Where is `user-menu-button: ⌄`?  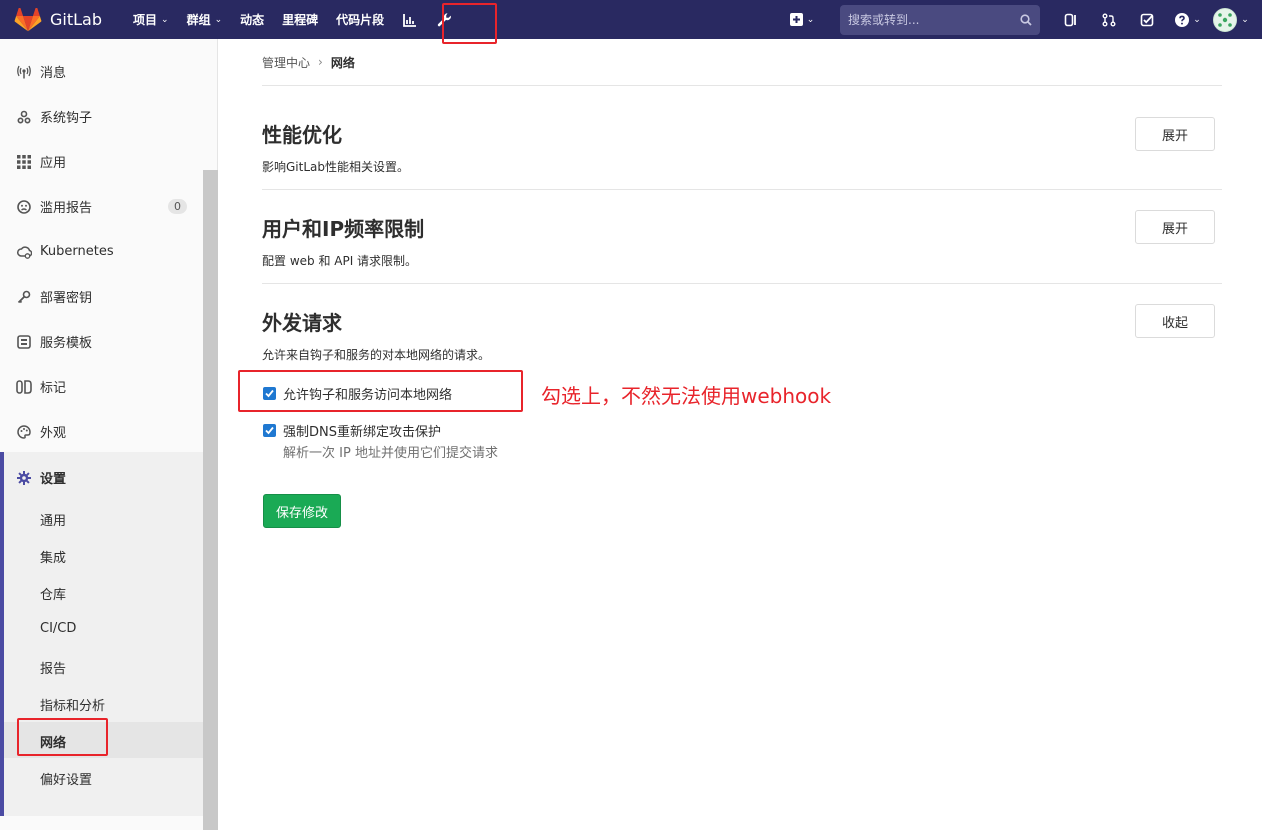
user-menu-button: ⌄ is located at coordinates (1236, 19).